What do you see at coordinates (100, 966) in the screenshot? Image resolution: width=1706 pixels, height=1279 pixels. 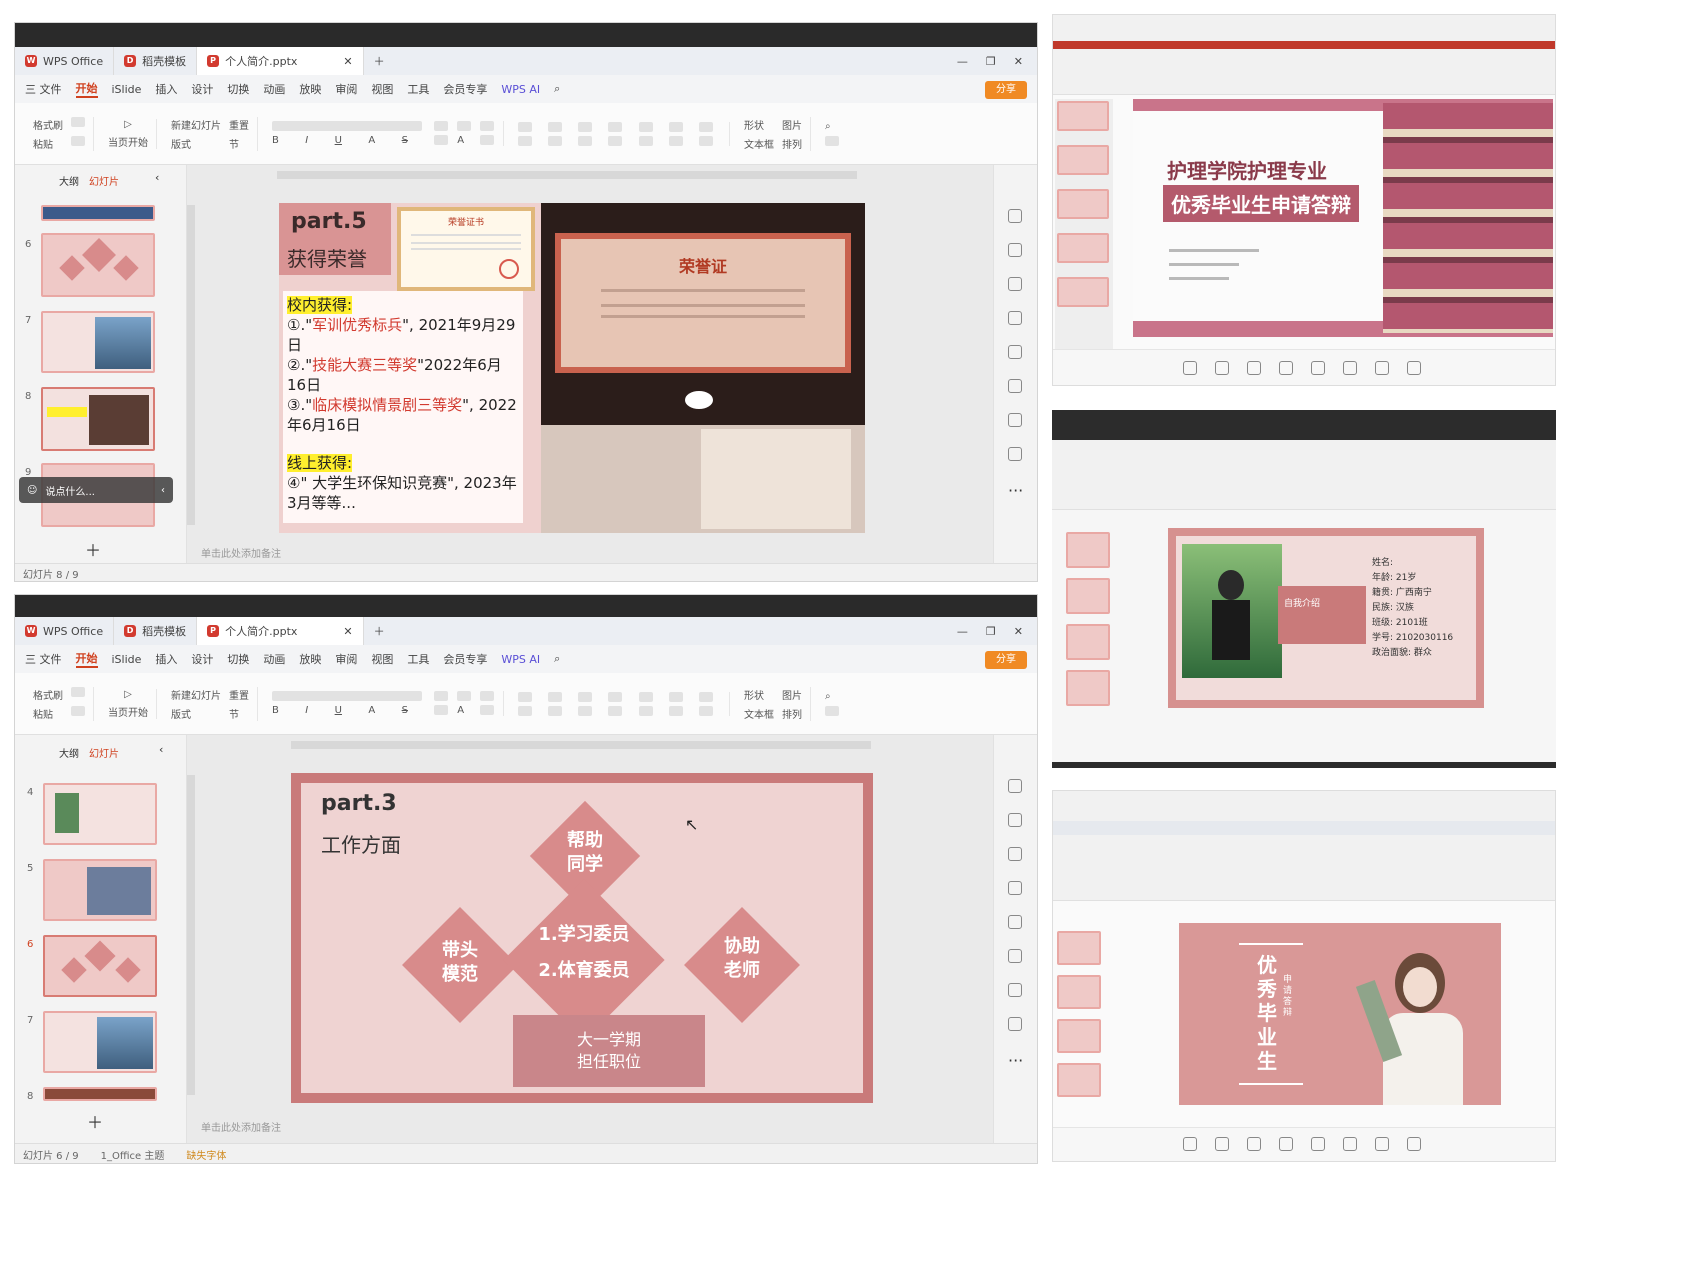 I see `slide-thumbnail-selected` at bounding box center [100, 966].